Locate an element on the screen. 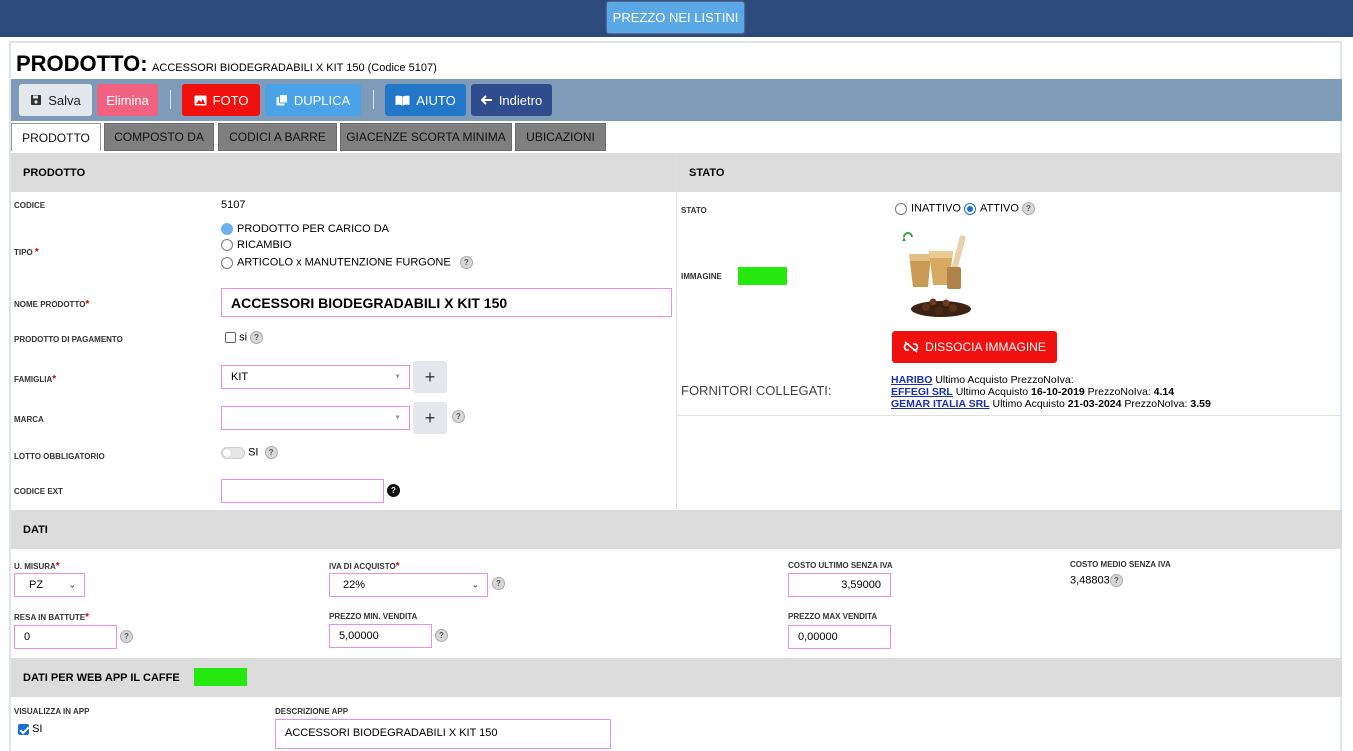 Image resolution: width=1353 pixels, height=751 pixels. delete-button-label: Elimina is located at coordinates (127, 100).